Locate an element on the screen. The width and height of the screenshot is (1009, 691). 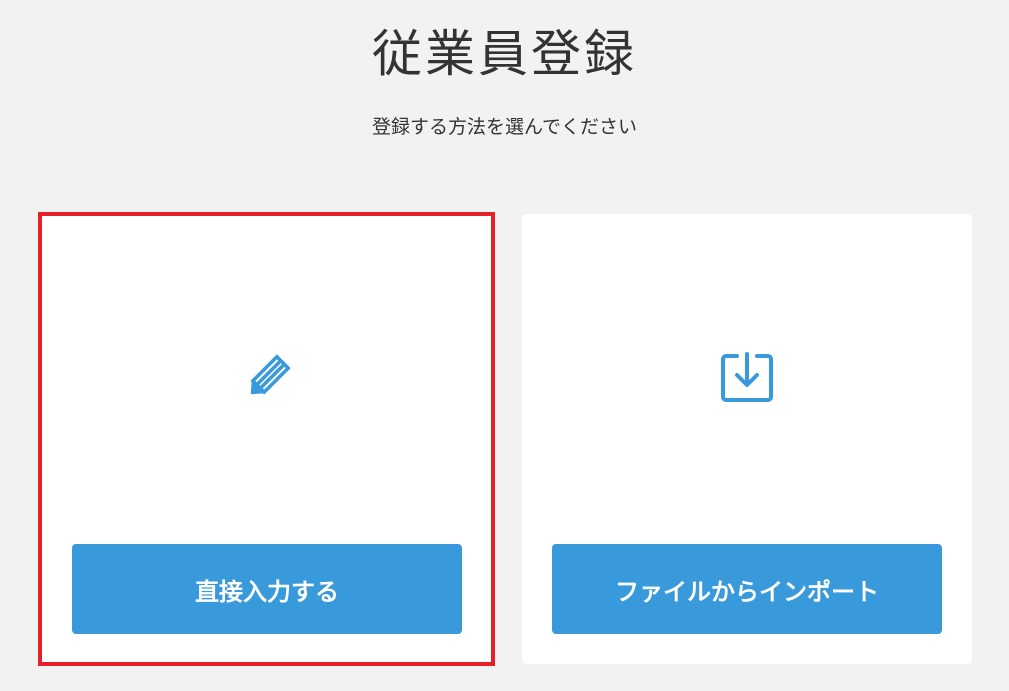
file-import-button: ファイルからインポート is located at coordinates (747, 589).